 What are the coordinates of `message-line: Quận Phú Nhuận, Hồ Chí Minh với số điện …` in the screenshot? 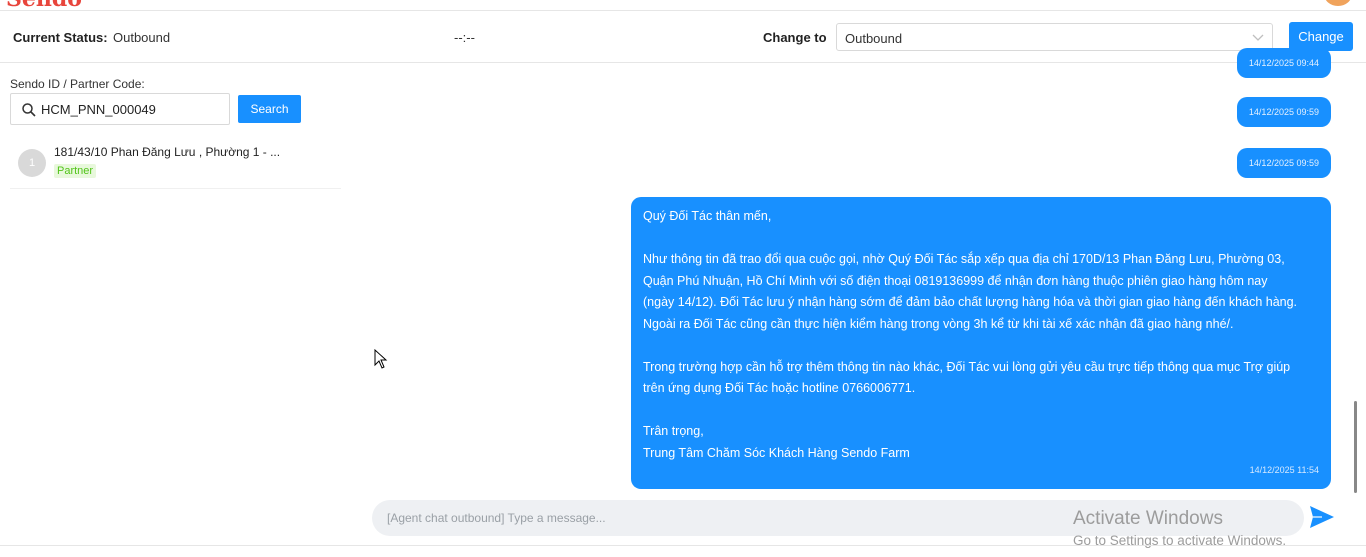 It's located at (955, 280).